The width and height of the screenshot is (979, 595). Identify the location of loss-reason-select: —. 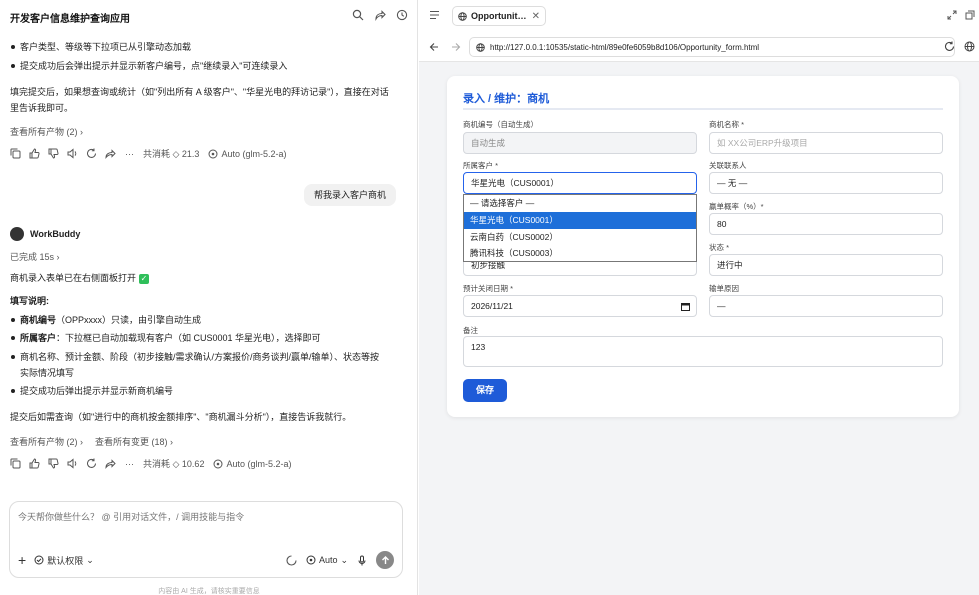
(826, 306).